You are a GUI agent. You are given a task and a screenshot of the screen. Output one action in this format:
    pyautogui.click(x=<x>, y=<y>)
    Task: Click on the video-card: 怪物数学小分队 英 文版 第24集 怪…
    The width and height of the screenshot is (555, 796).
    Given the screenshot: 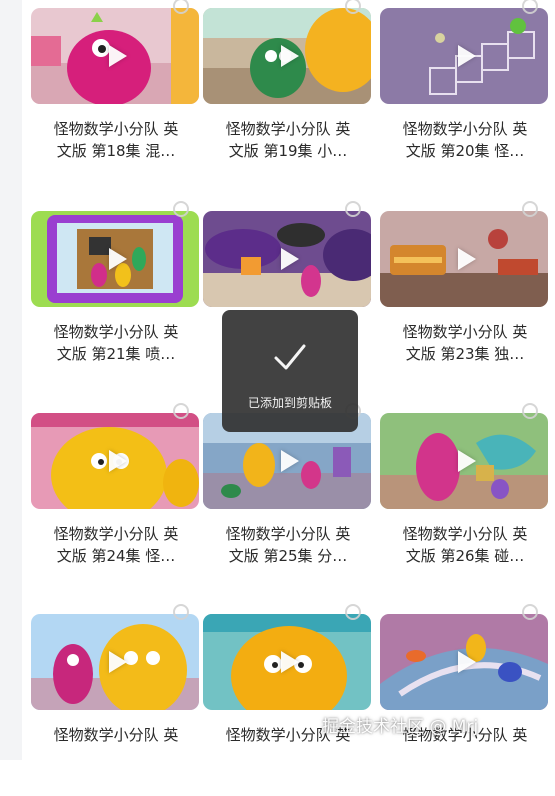 What is the action you would take?
    pyautogui.click(x=115, y=499)
    